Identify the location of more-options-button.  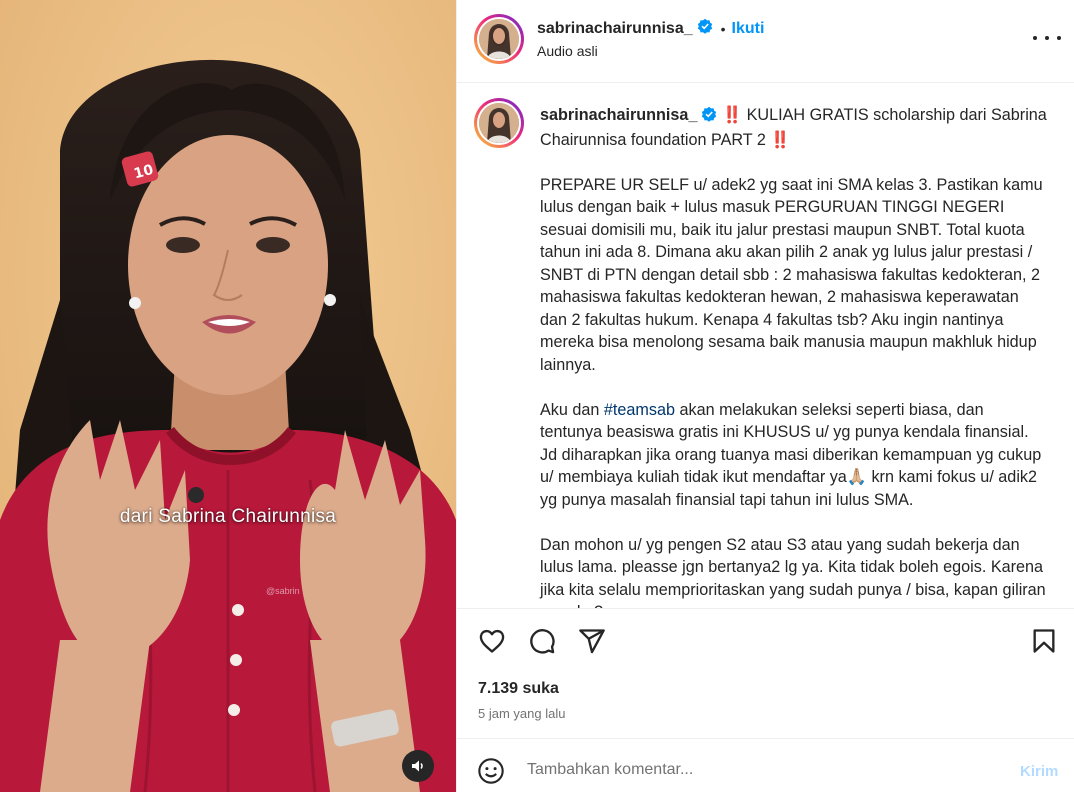
(1047, 38).